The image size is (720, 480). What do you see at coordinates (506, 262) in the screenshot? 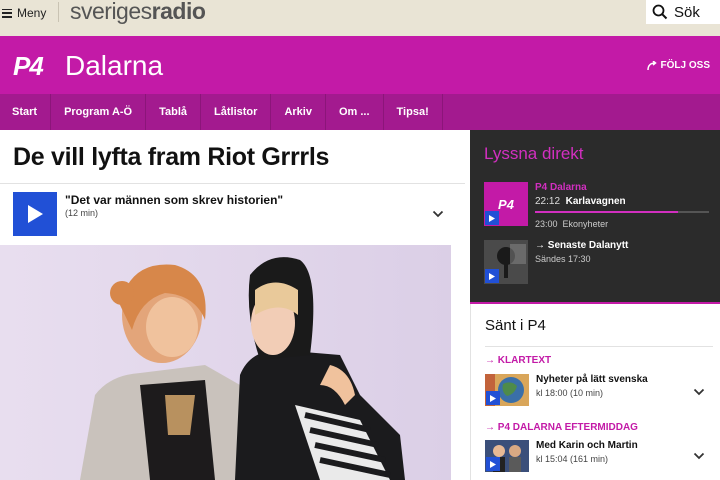
I see `news-thumbnail` at bounding box center [506, 262].